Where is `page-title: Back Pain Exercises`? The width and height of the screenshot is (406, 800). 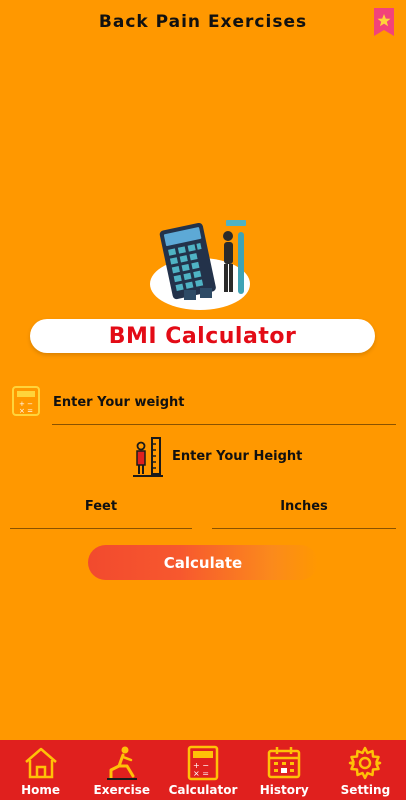 page-title: Back Pain Exercises is located at coordinates (203, 22).